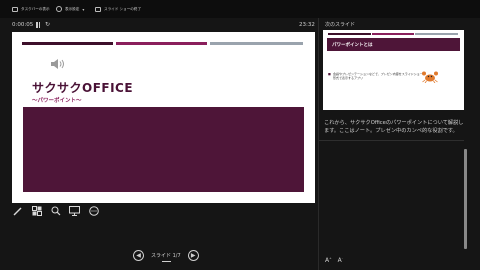 The image size is (480, 270). Describe the element at coordinates (93, 210) in the screenshot. I see `more-options-icon` at that location.